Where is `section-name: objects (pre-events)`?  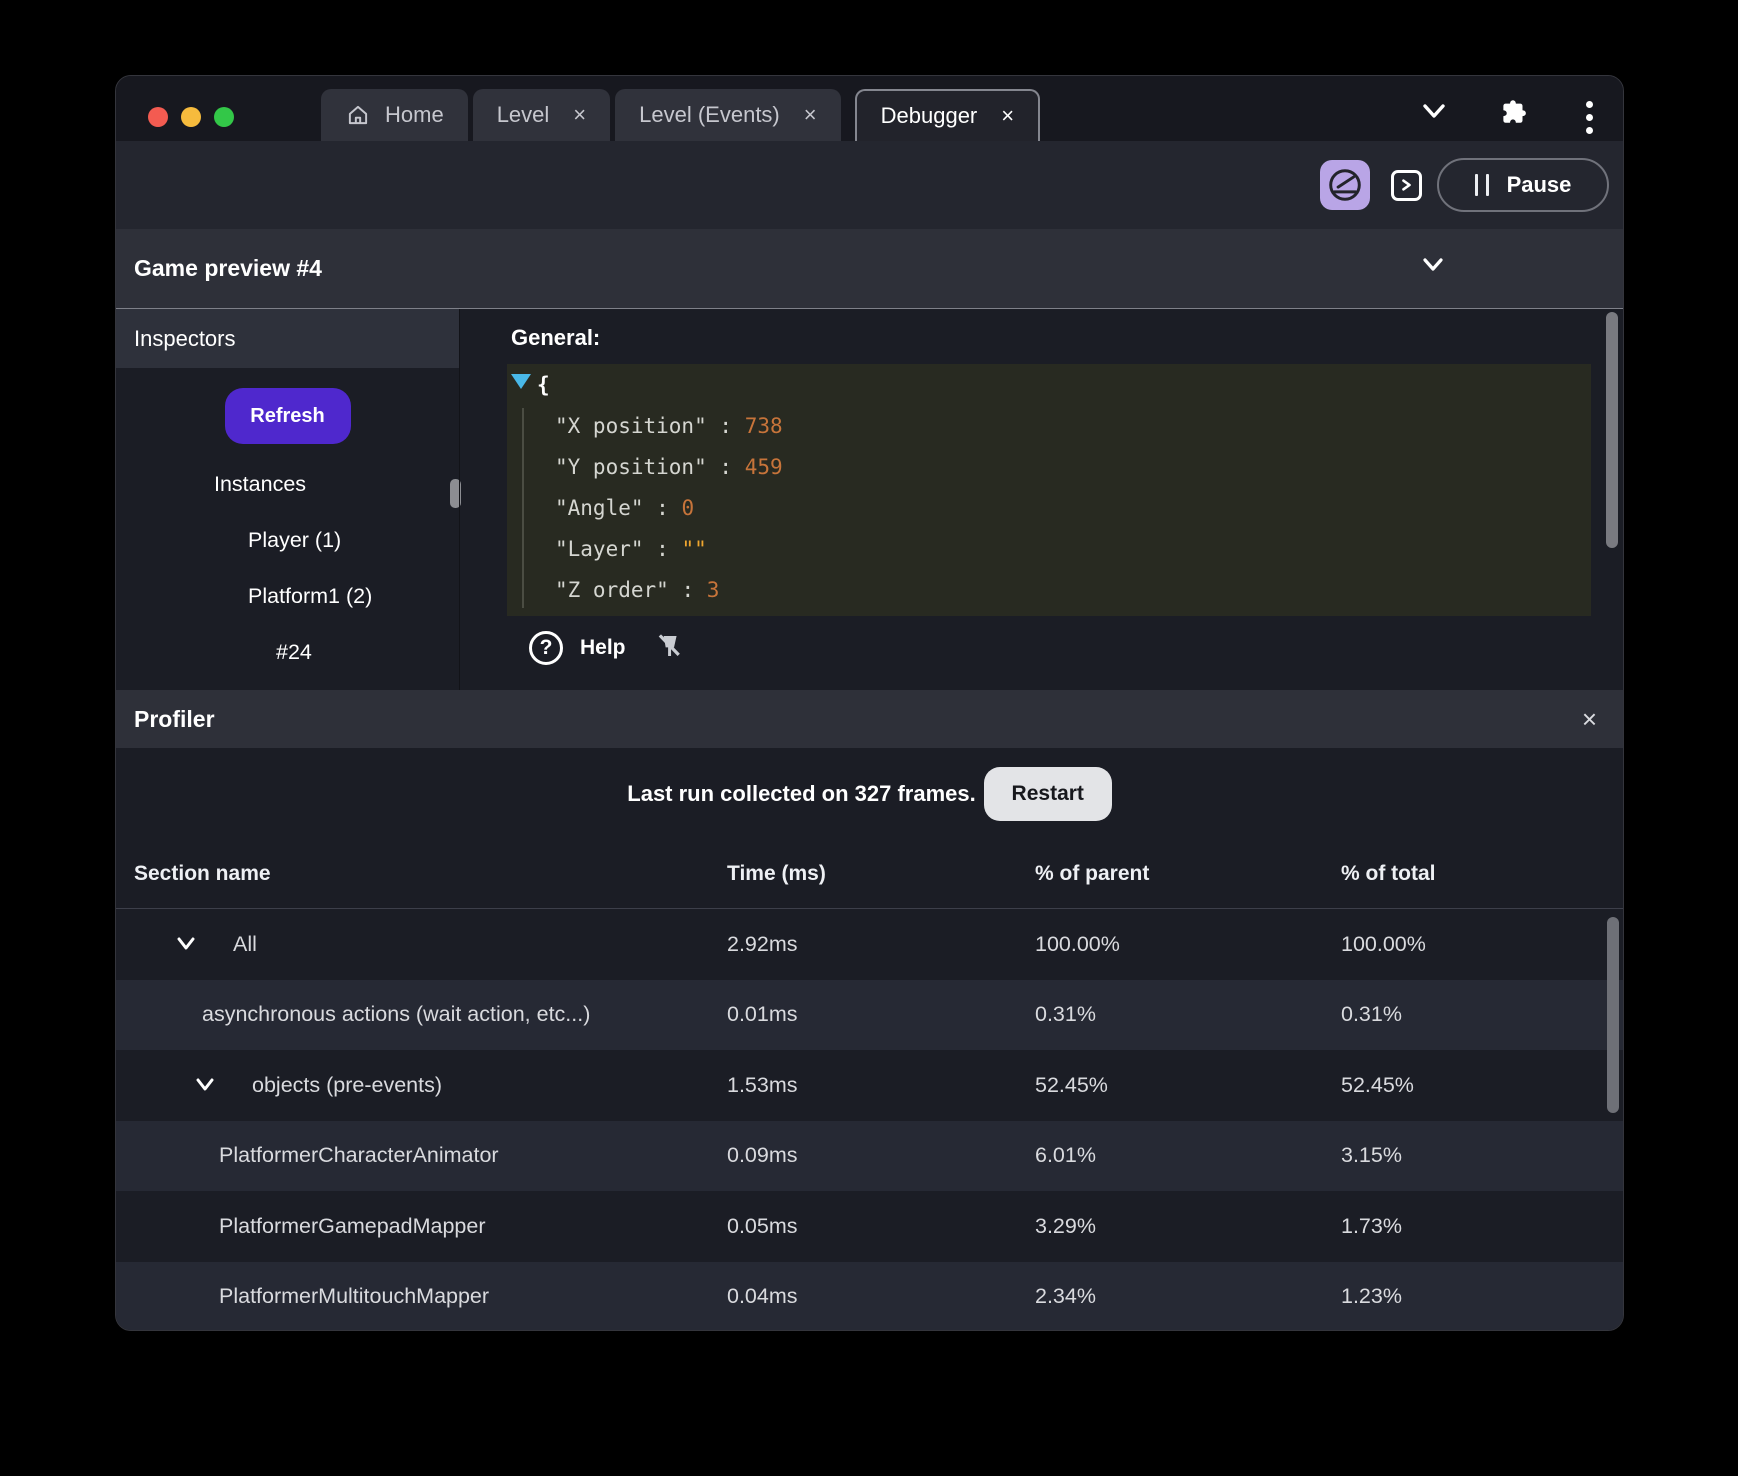 section-name: objects (pre-events) is located at coordinates (347, 1084).